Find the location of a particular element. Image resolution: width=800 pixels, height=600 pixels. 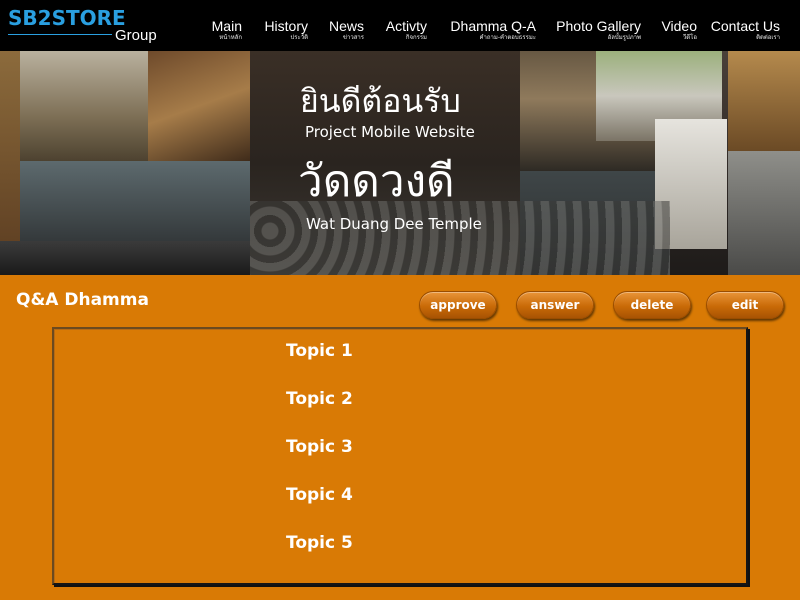

alms-bowls-pattern is located at coordinates (460, 238).